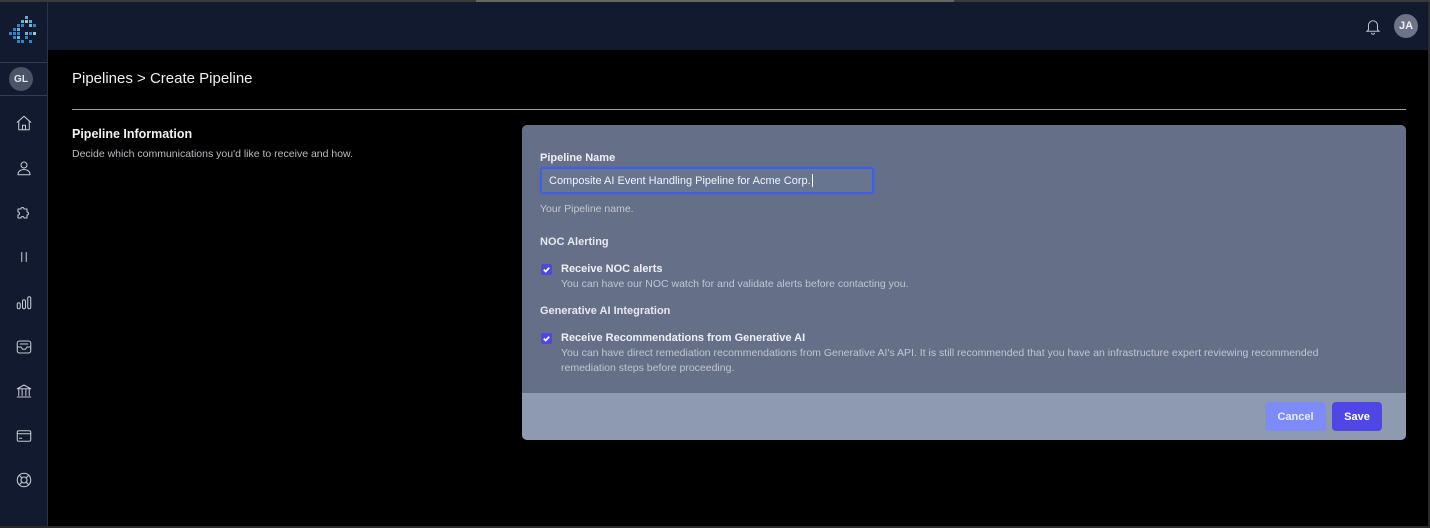 Image resolution: width=1430 pixels, height=528 pixels. I want to click on pipeline-name-label: Pipeline Name, so click(578, 158).